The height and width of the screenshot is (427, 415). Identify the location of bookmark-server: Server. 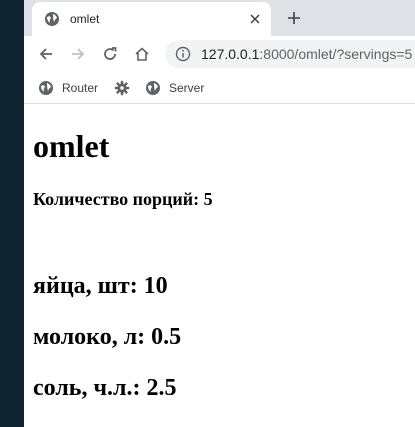
(174, 88).